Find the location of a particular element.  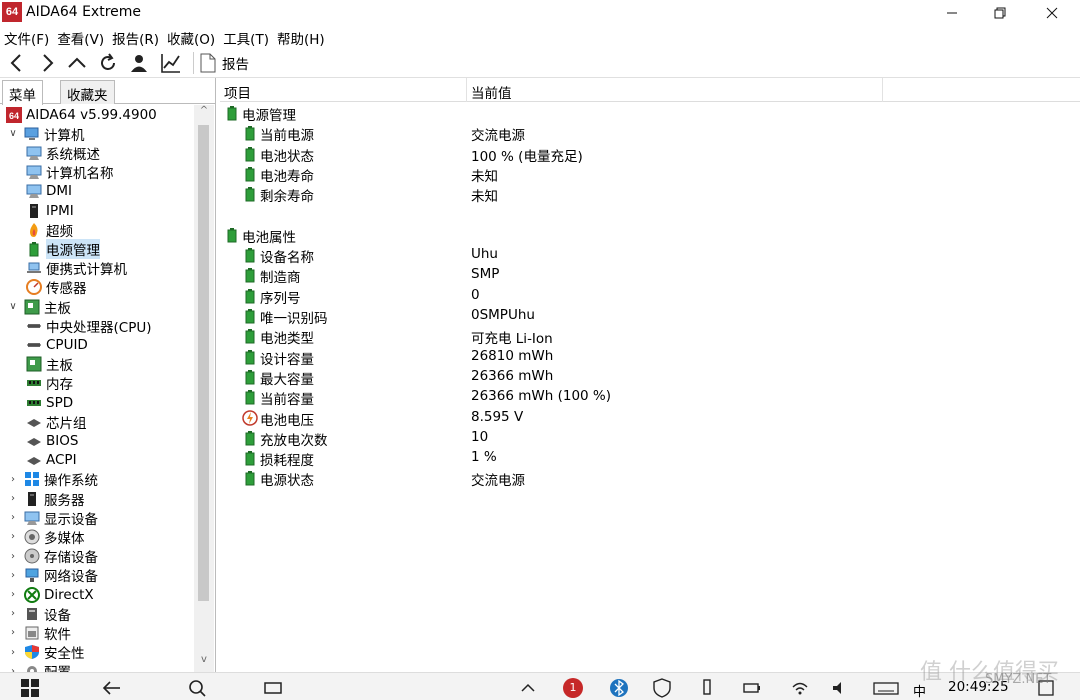

tree-item: 内存 is located at coordinates (49, 383).